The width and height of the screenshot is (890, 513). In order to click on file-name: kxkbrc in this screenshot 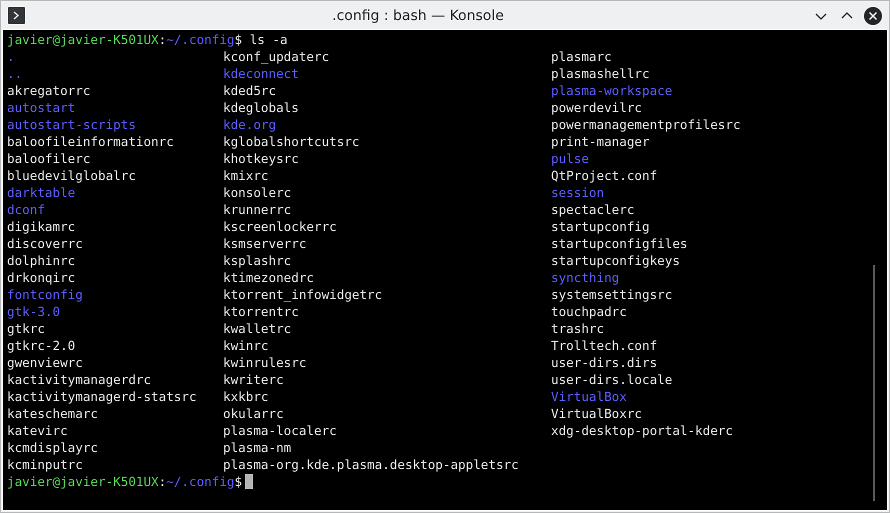, I will do `click(245, 396)`.